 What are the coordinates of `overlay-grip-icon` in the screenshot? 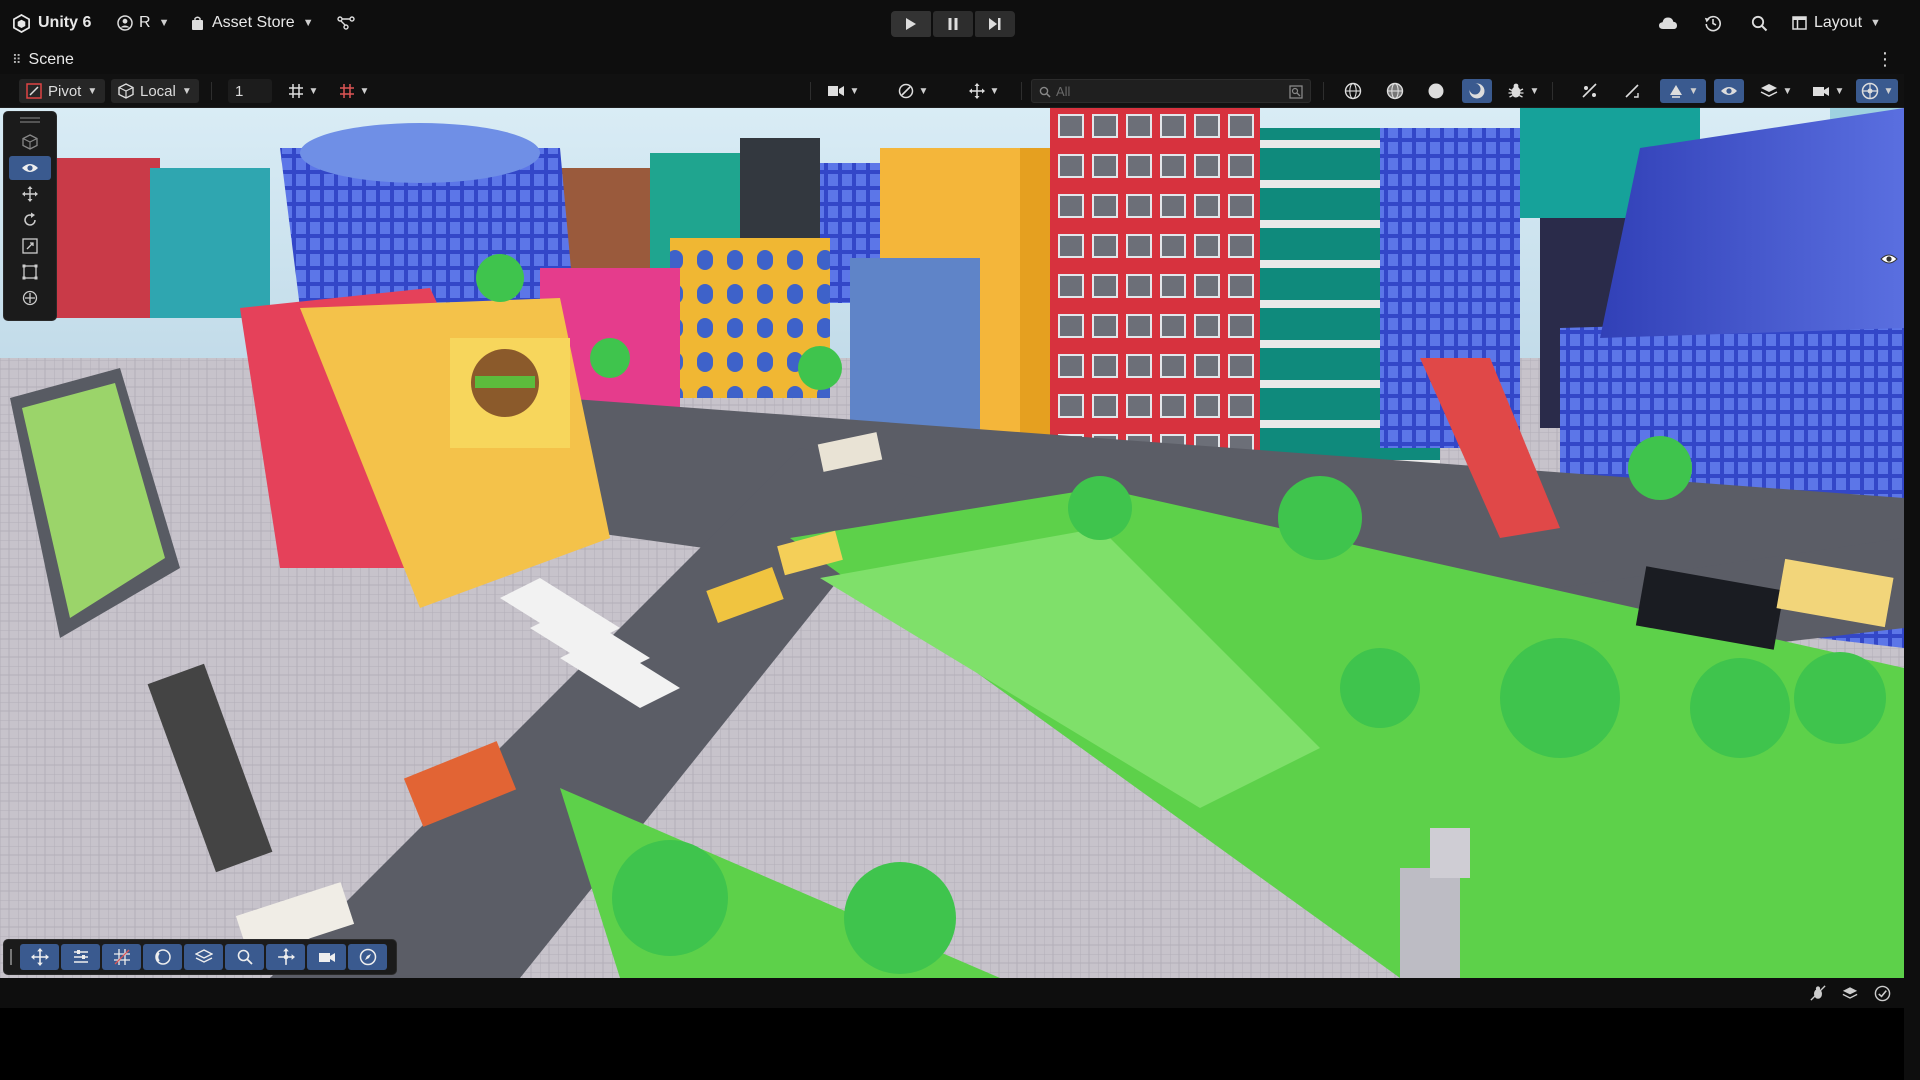 It's located at (11, 957).